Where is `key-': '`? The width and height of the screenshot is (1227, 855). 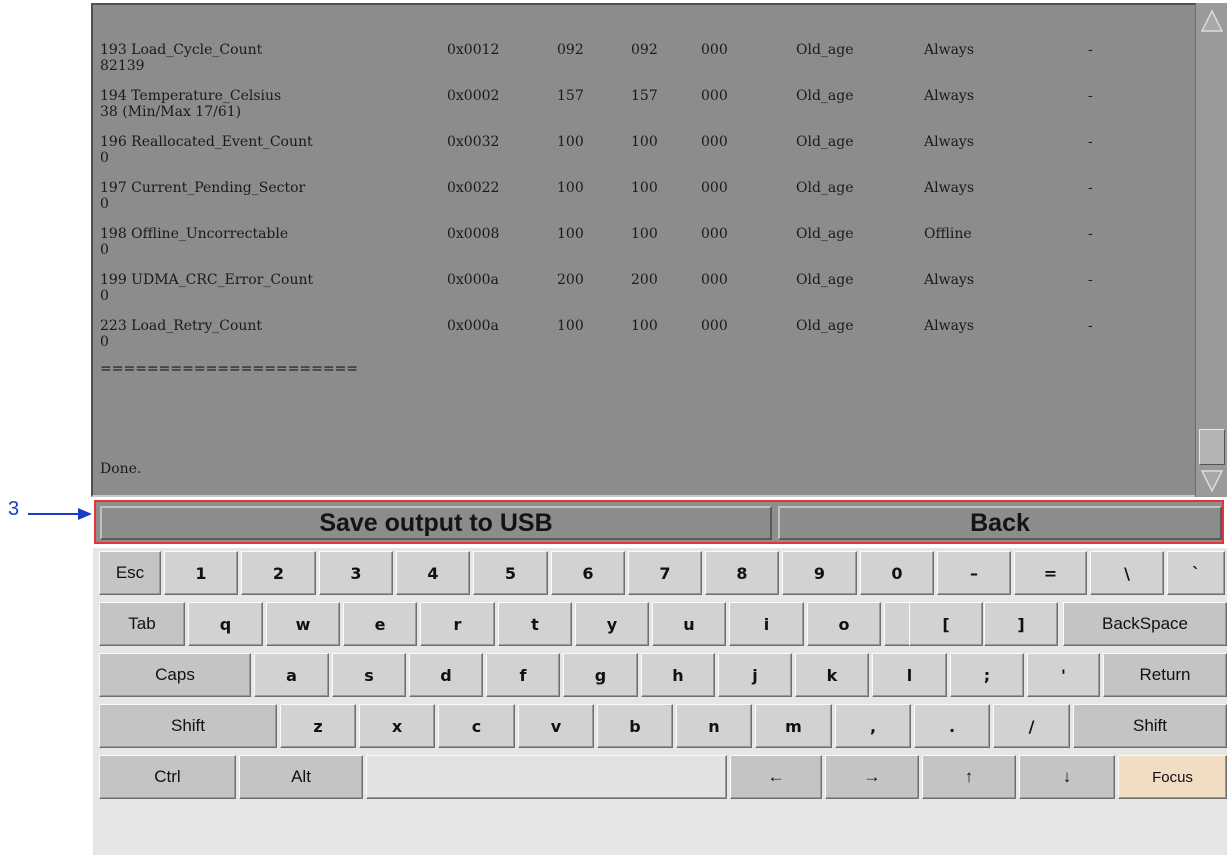
key-': ' is located at coordinates (1063, 675).